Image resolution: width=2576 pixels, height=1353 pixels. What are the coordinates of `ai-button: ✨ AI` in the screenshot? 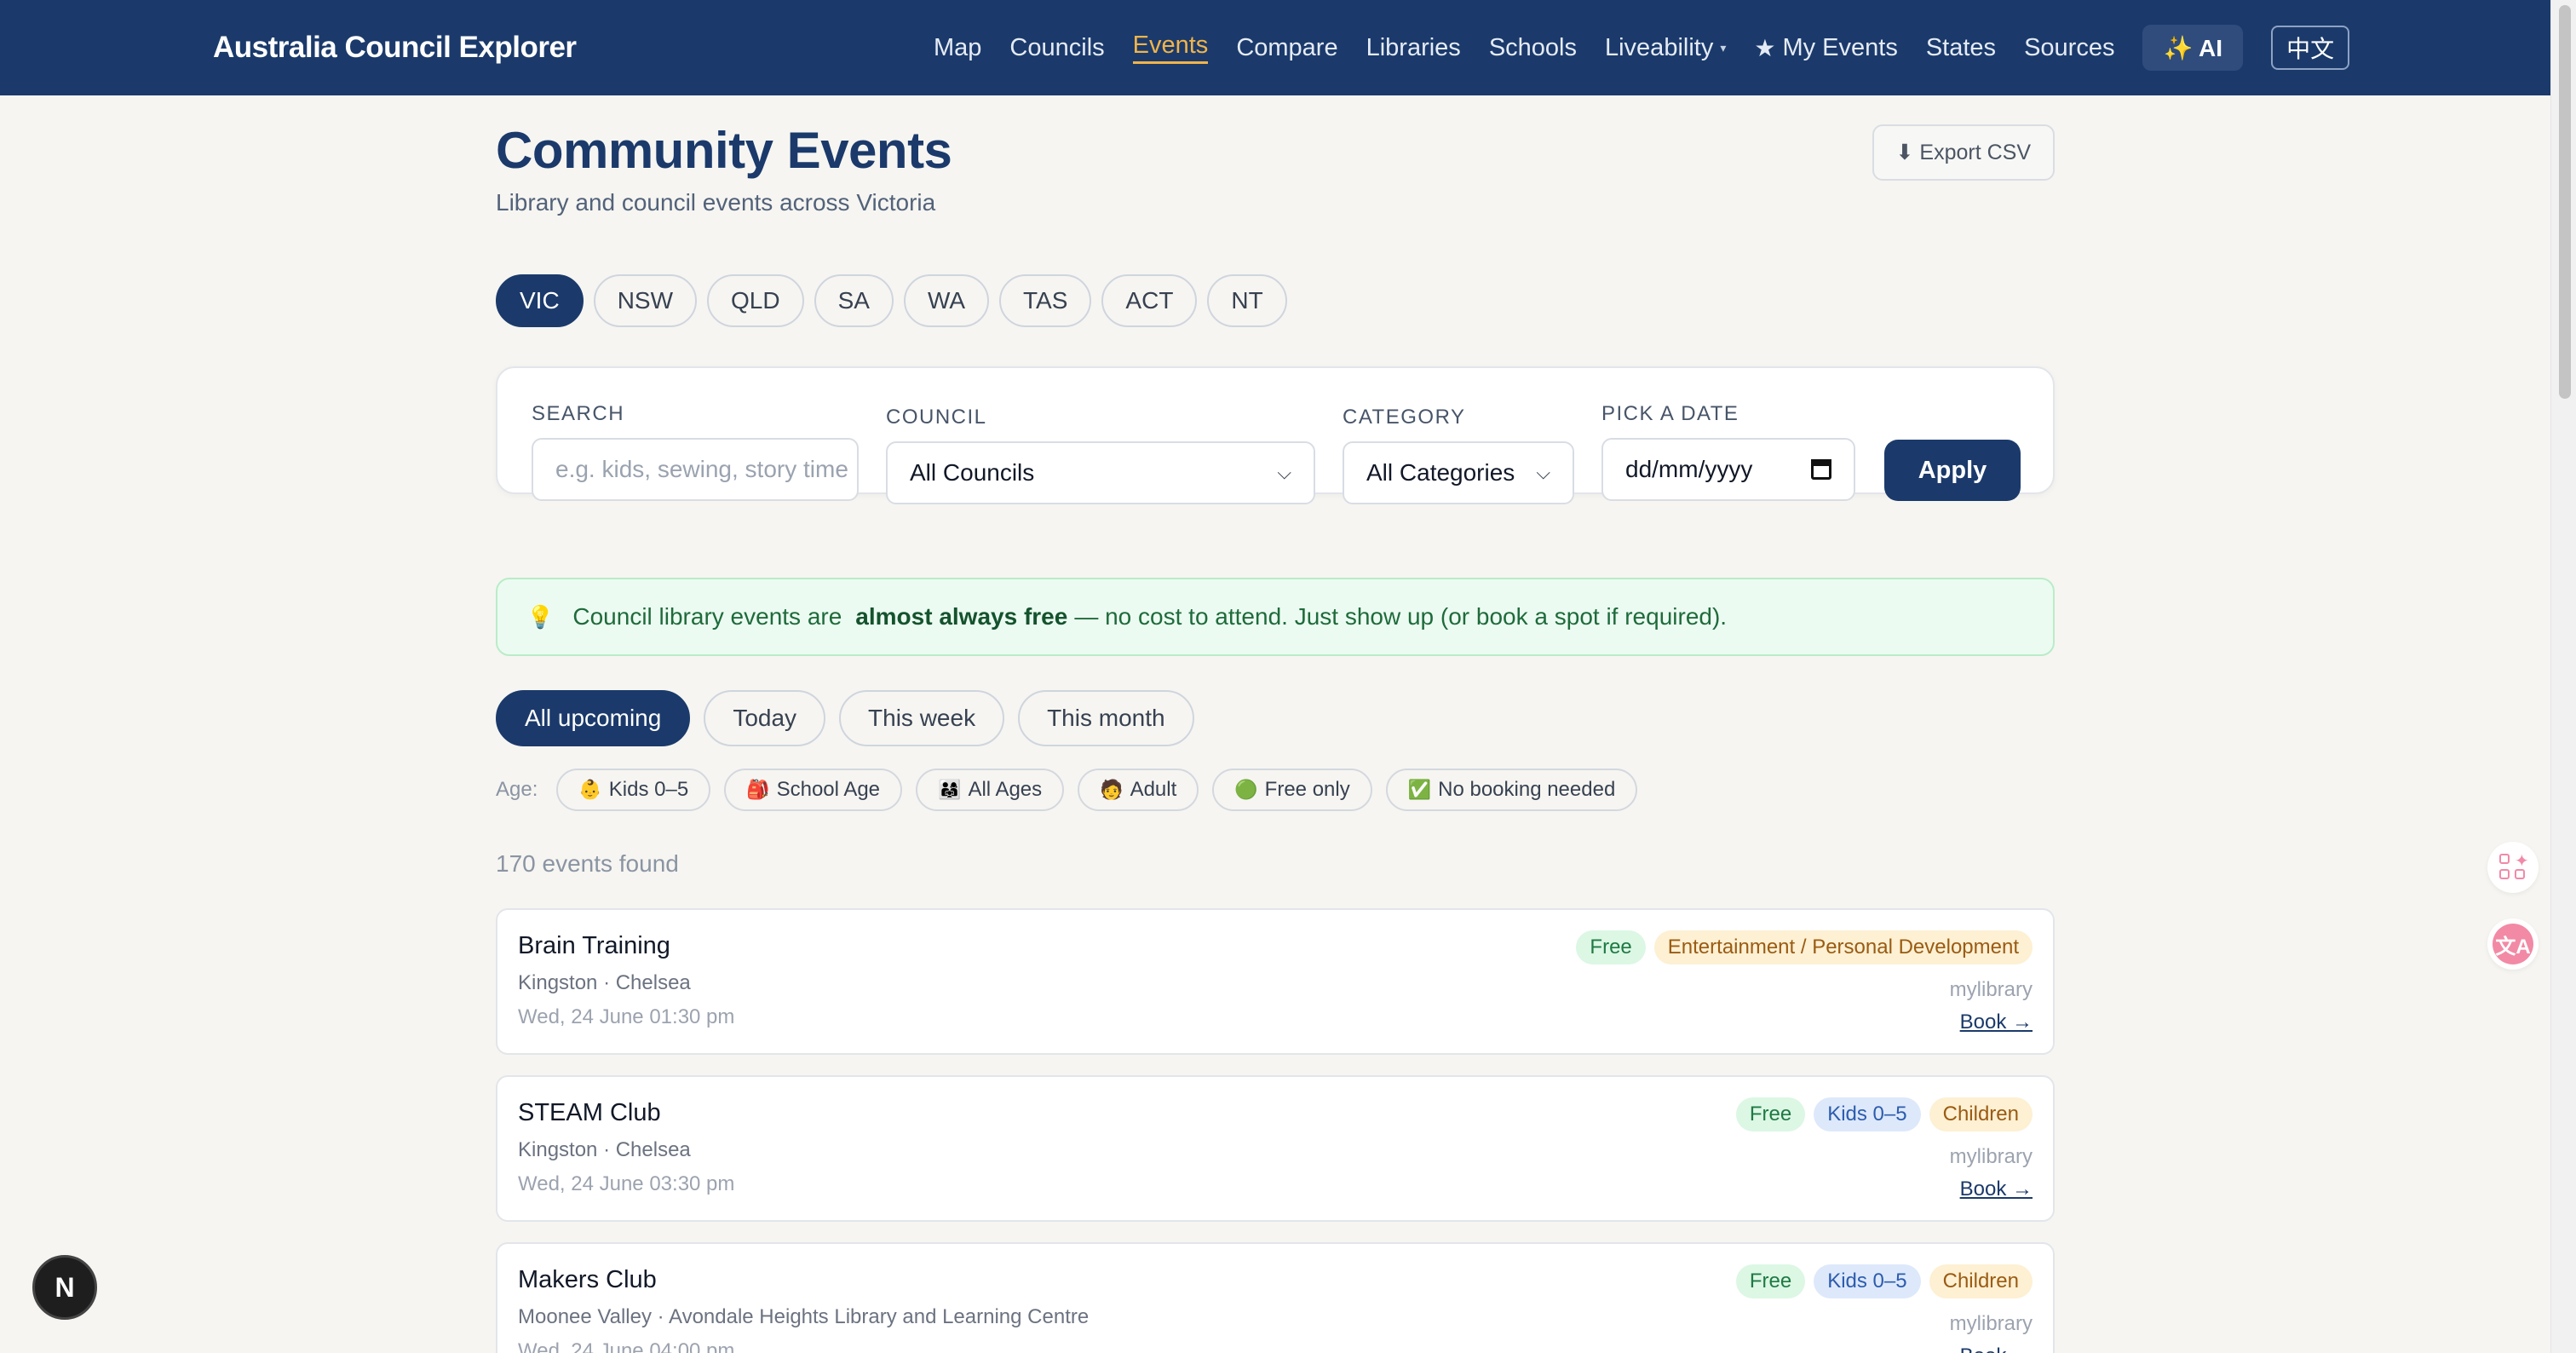 It's located at (2193, 48).